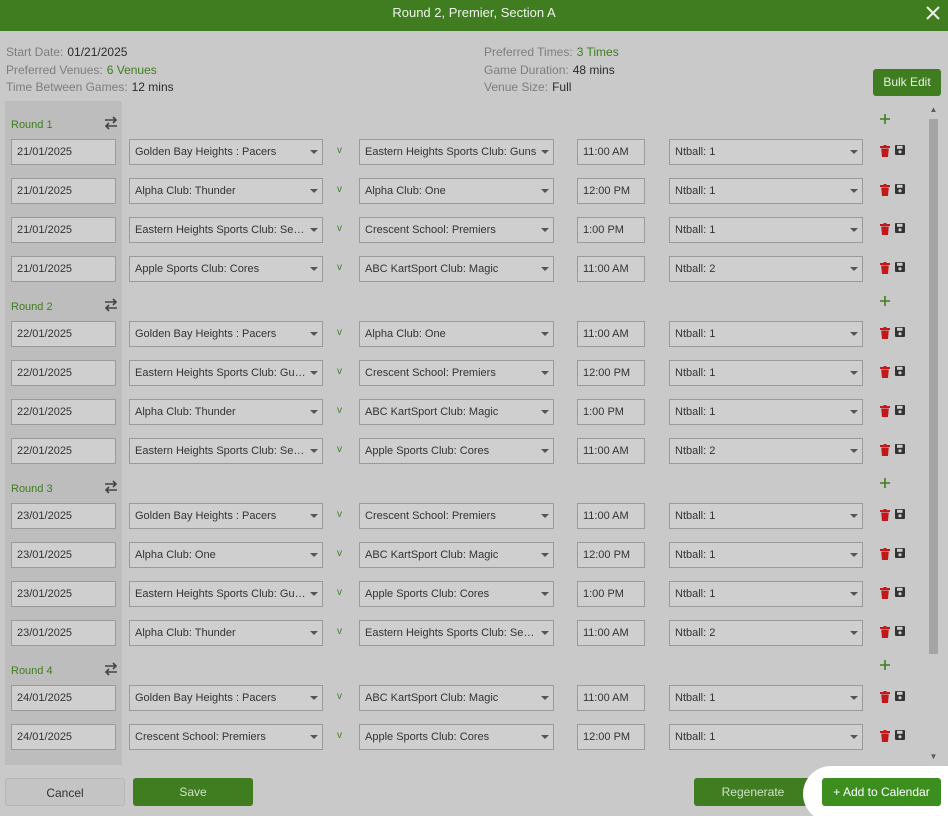  What do you see at coordinates (226, 412) in the screenshot?
I see `home-team-select: Alpha Club: Thunder` at bounding box center [226, 412].